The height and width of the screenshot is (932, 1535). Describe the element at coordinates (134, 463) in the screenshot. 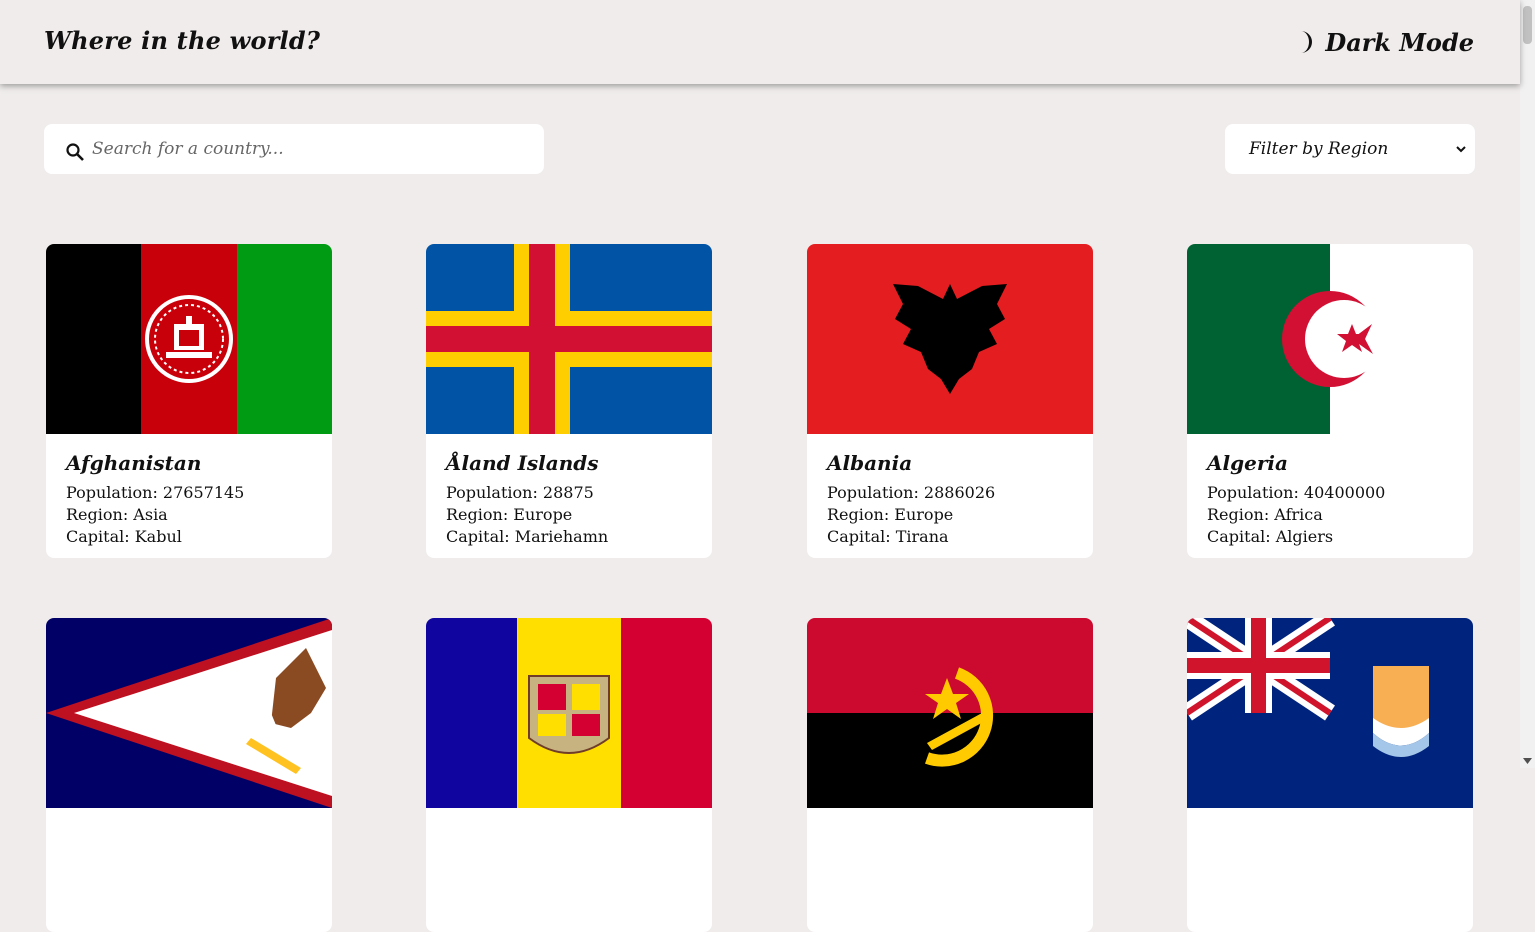

I see `country-name: Afghanistan` at that location.